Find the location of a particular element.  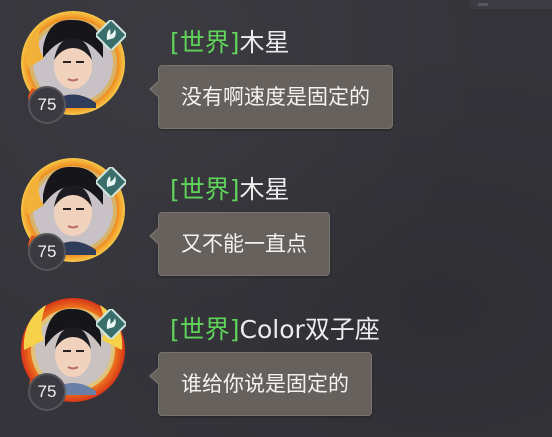

sender-name: Color双子座 is located at coordinates (310, 329).